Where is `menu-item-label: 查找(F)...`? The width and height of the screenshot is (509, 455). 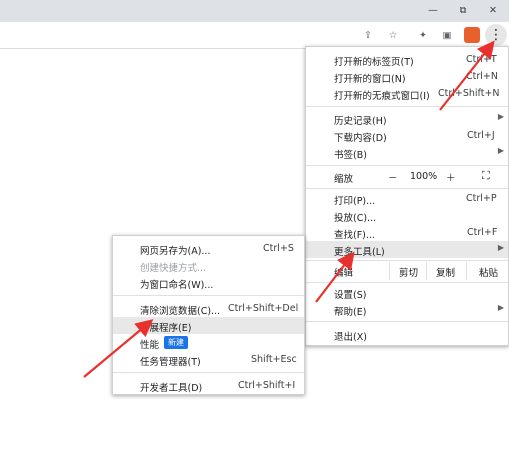 menu-item-label: 查找(F)... is located at coordinates (354, 235).